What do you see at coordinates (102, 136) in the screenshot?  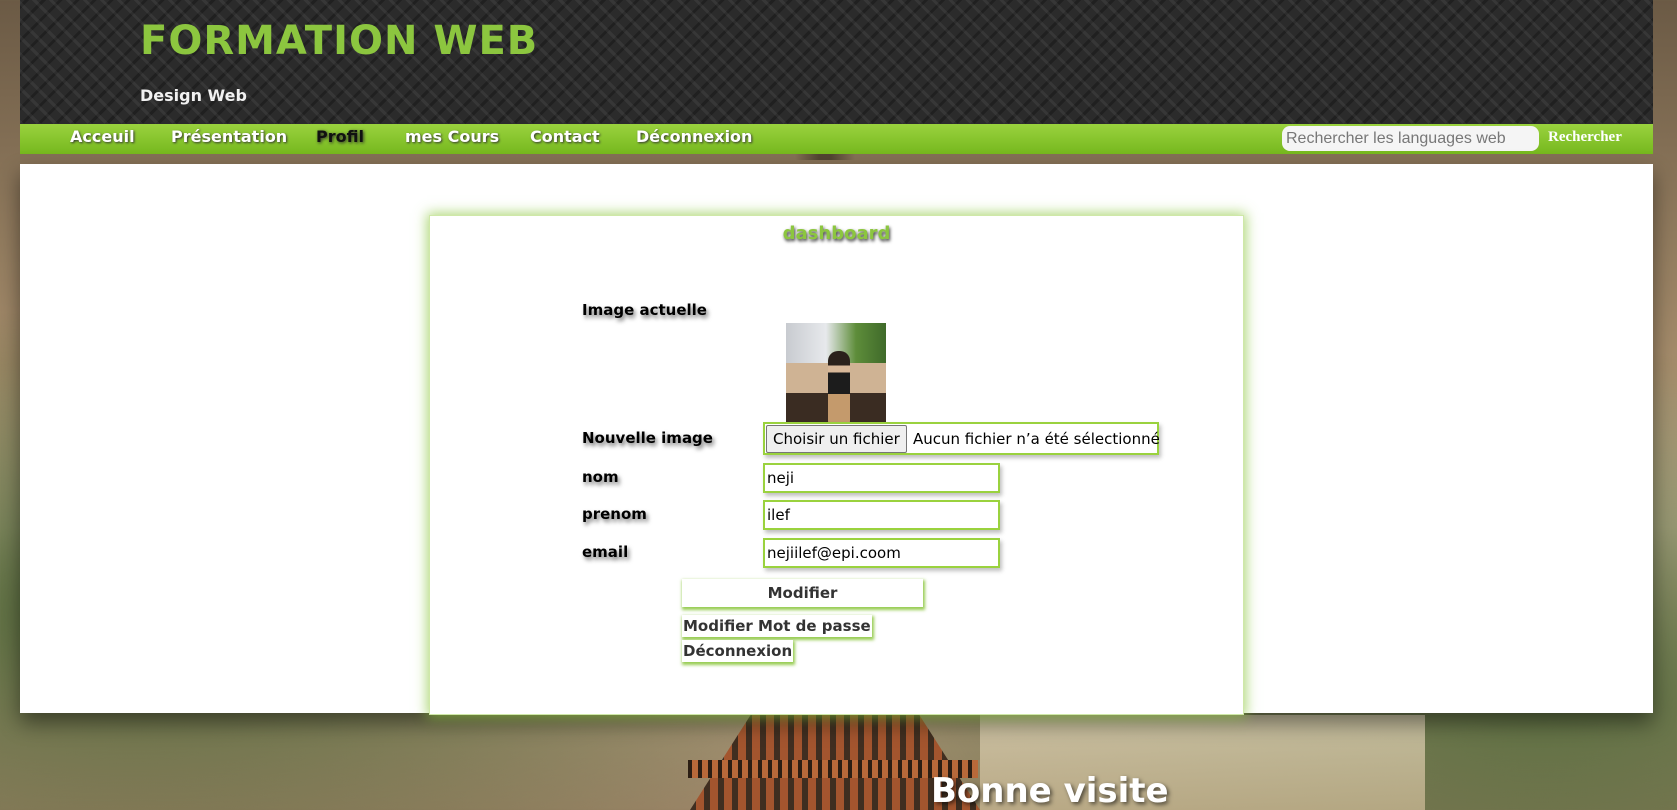 I see `nav-item-acceuil: Acceuil` at bounding box center [102, 136].